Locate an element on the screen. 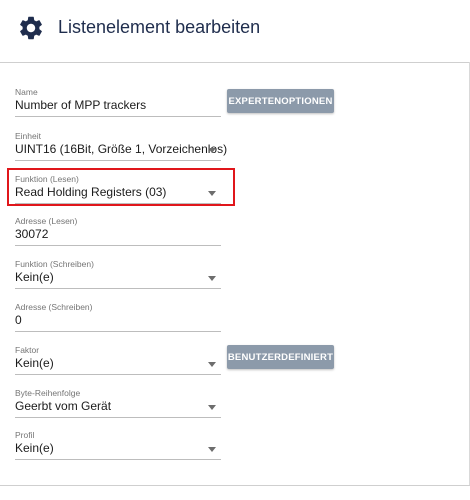 This screenshot has height=500, width=470. dialog-header: Listenelement bearbeiten is located at coordinates (235, 31).